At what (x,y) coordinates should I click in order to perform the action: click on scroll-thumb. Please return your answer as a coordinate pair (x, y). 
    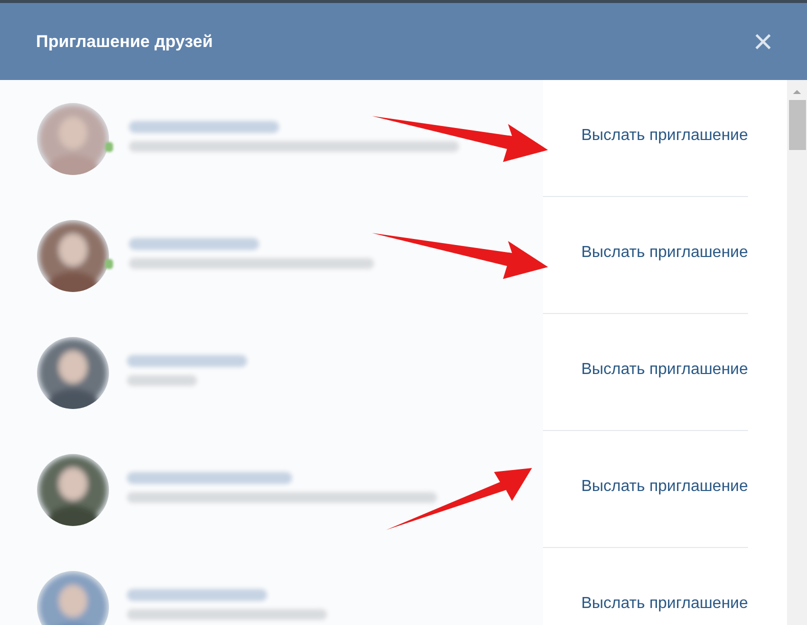
    Looking at the image, I should click on (797, 125).